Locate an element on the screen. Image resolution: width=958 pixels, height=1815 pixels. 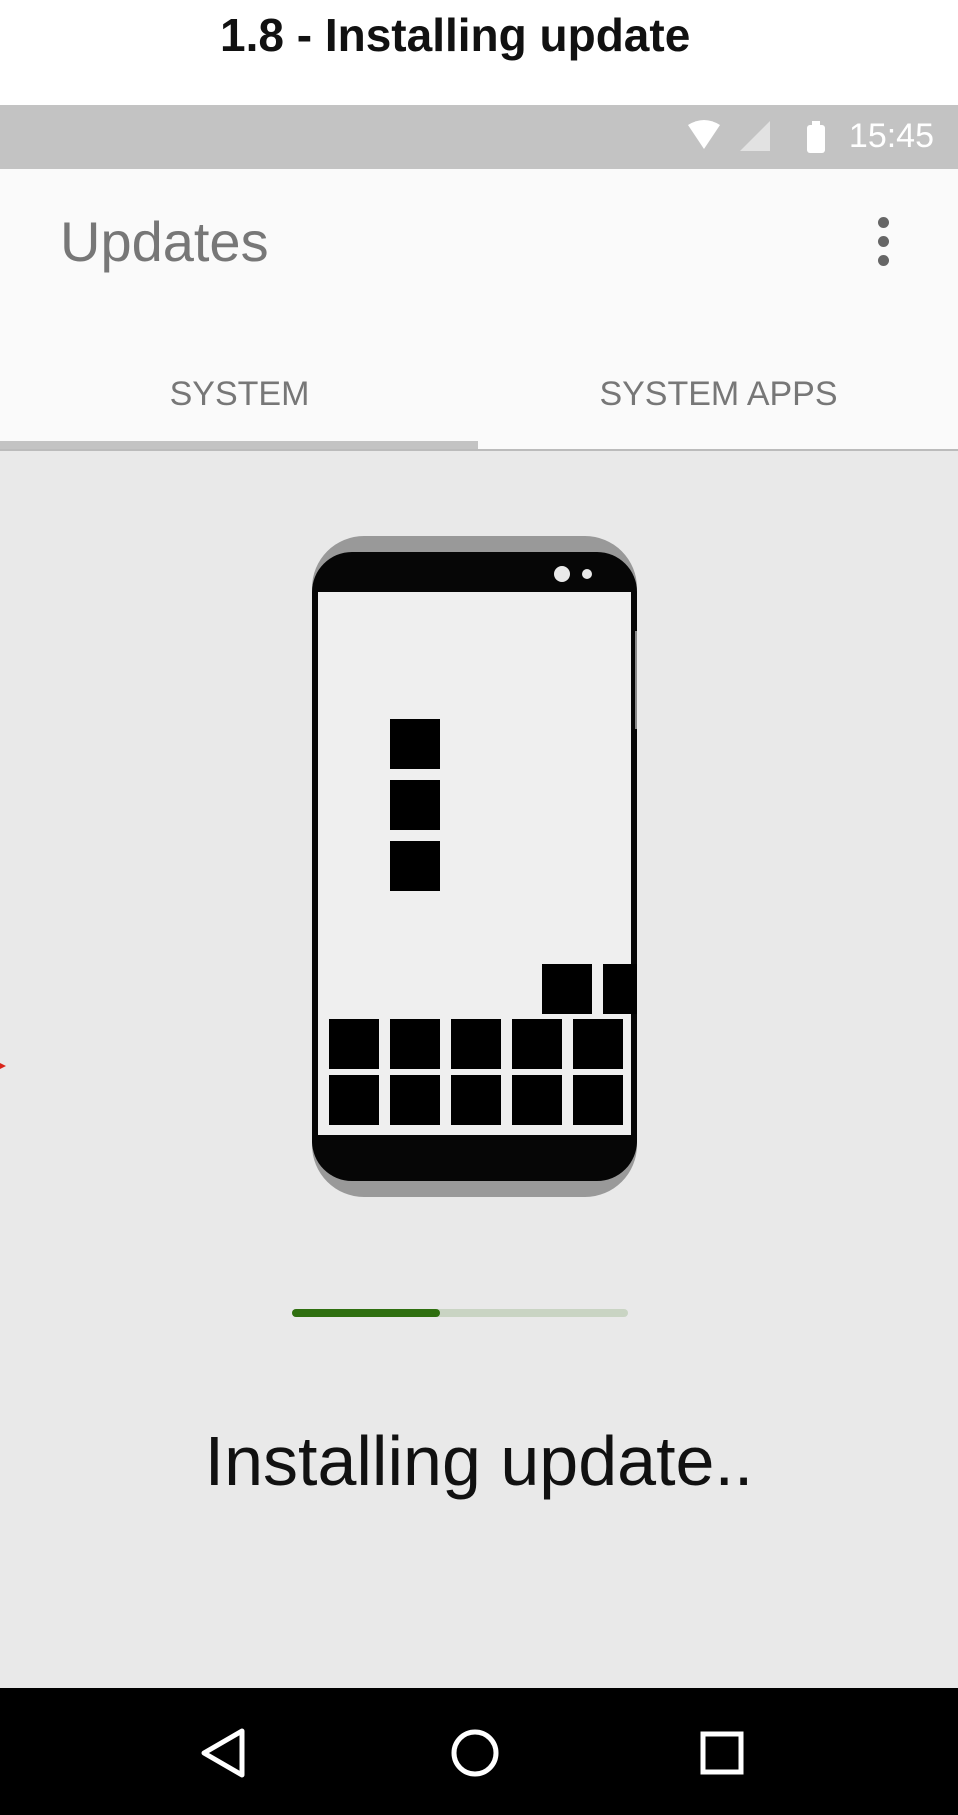
tab-bar: SYSTEM SYSTEM APPS is located at coordinates (479, 400).